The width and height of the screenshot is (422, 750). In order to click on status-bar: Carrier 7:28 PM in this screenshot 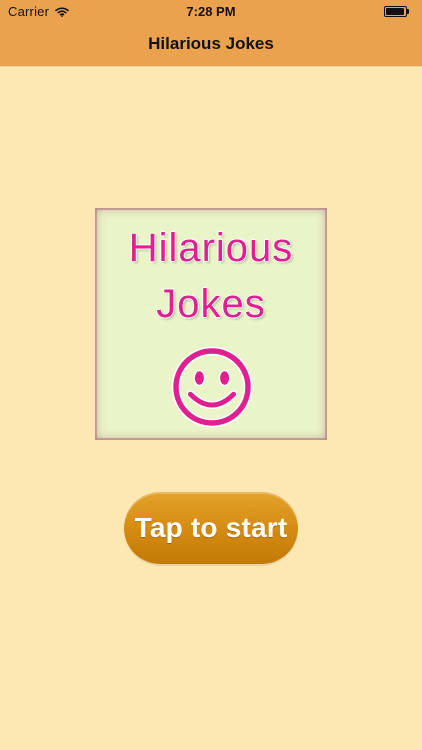, I will do `click(211, 11)`.